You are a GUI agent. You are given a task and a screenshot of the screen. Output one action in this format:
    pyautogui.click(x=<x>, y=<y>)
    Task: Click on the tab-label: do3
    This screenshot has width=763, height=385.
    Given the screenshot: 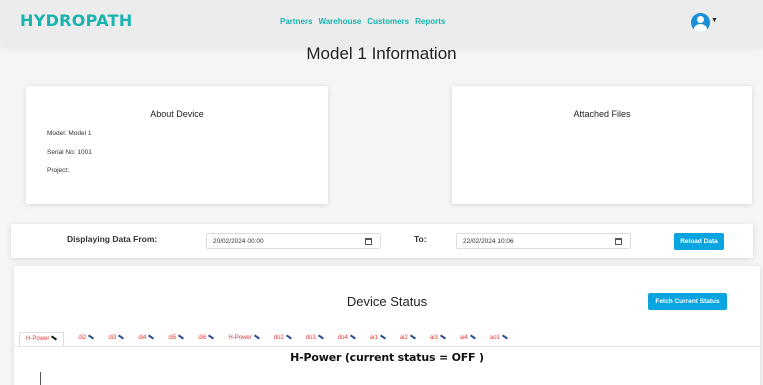 What is the action you would take?
    pyautogui.click(x=310, y=338)
    